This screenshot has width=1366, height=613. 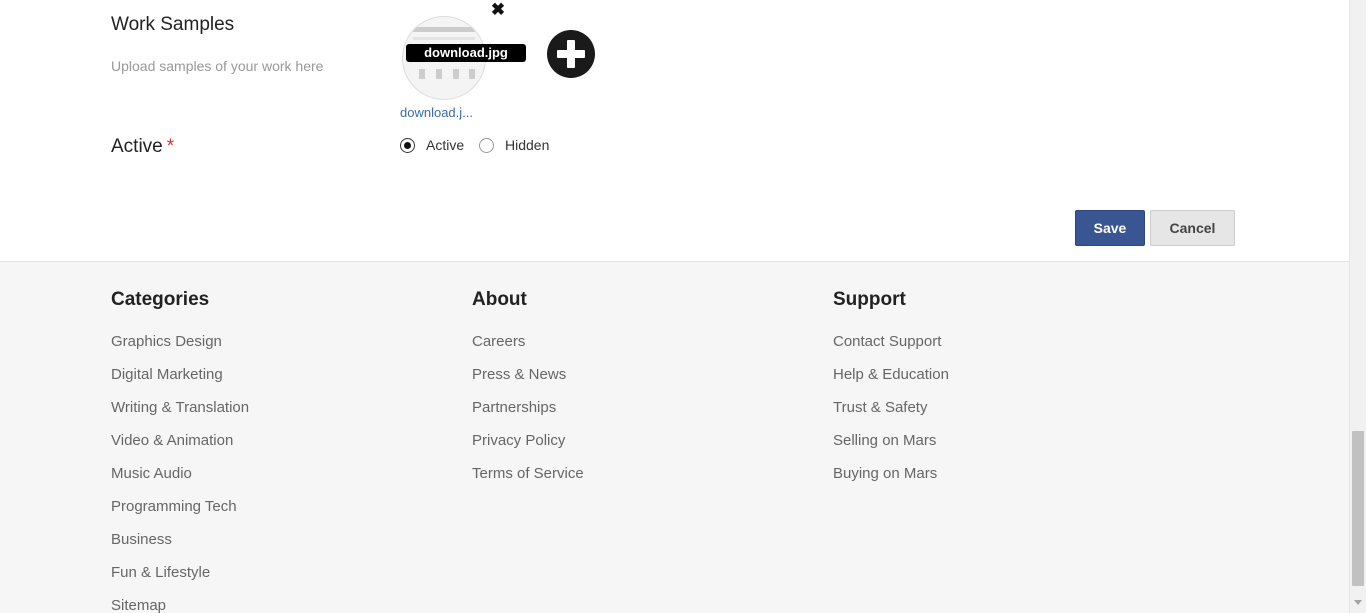 What do you see at coordinates (891, 374) in the screenshot?
I see `footer-link: Help & Education` at bounding box center [891, 374].